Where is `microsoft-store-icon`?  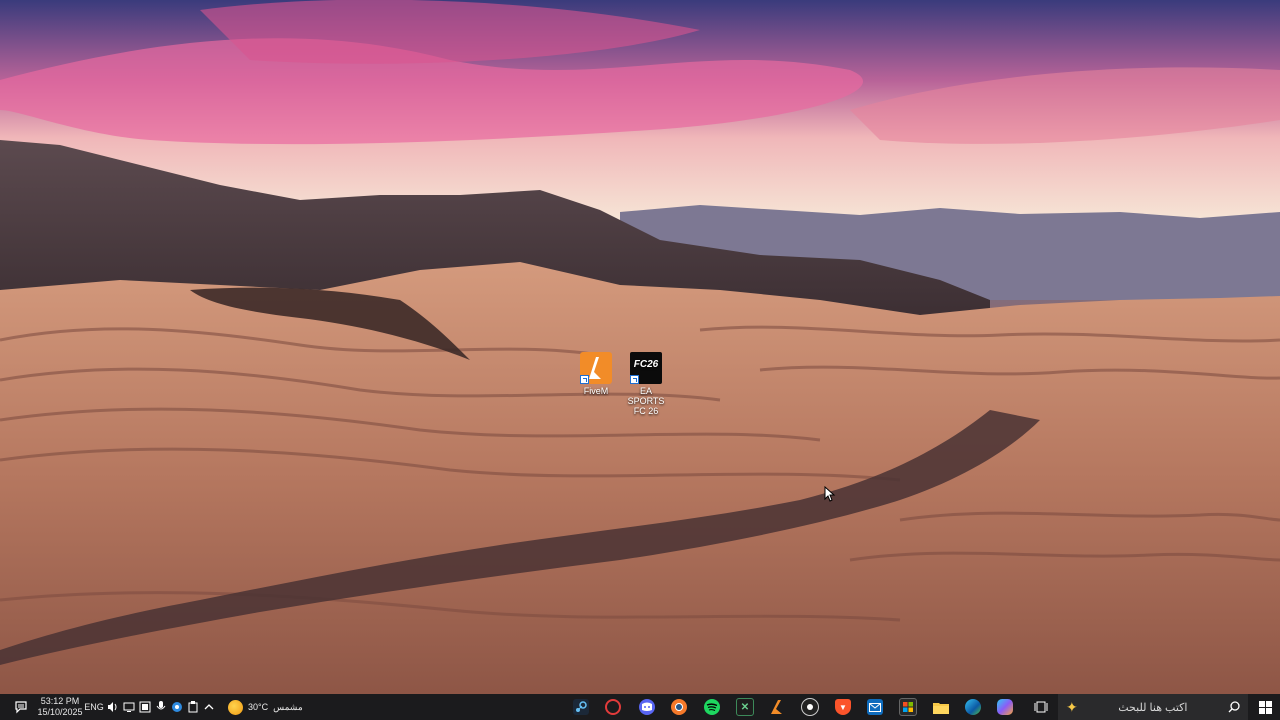
microsoft-store-icon is located at coordinates (908, 707).